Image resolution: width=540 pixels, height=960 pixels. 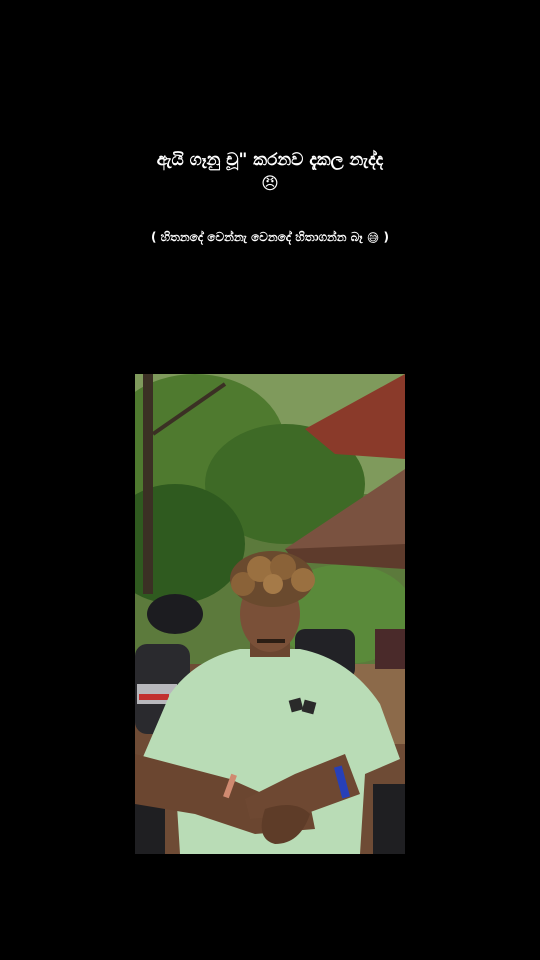 I want to click on caption-title-text: ඇයි ගෑනු චූ" කරනව දැකල නැද්ද, so click(x=270, y=160).